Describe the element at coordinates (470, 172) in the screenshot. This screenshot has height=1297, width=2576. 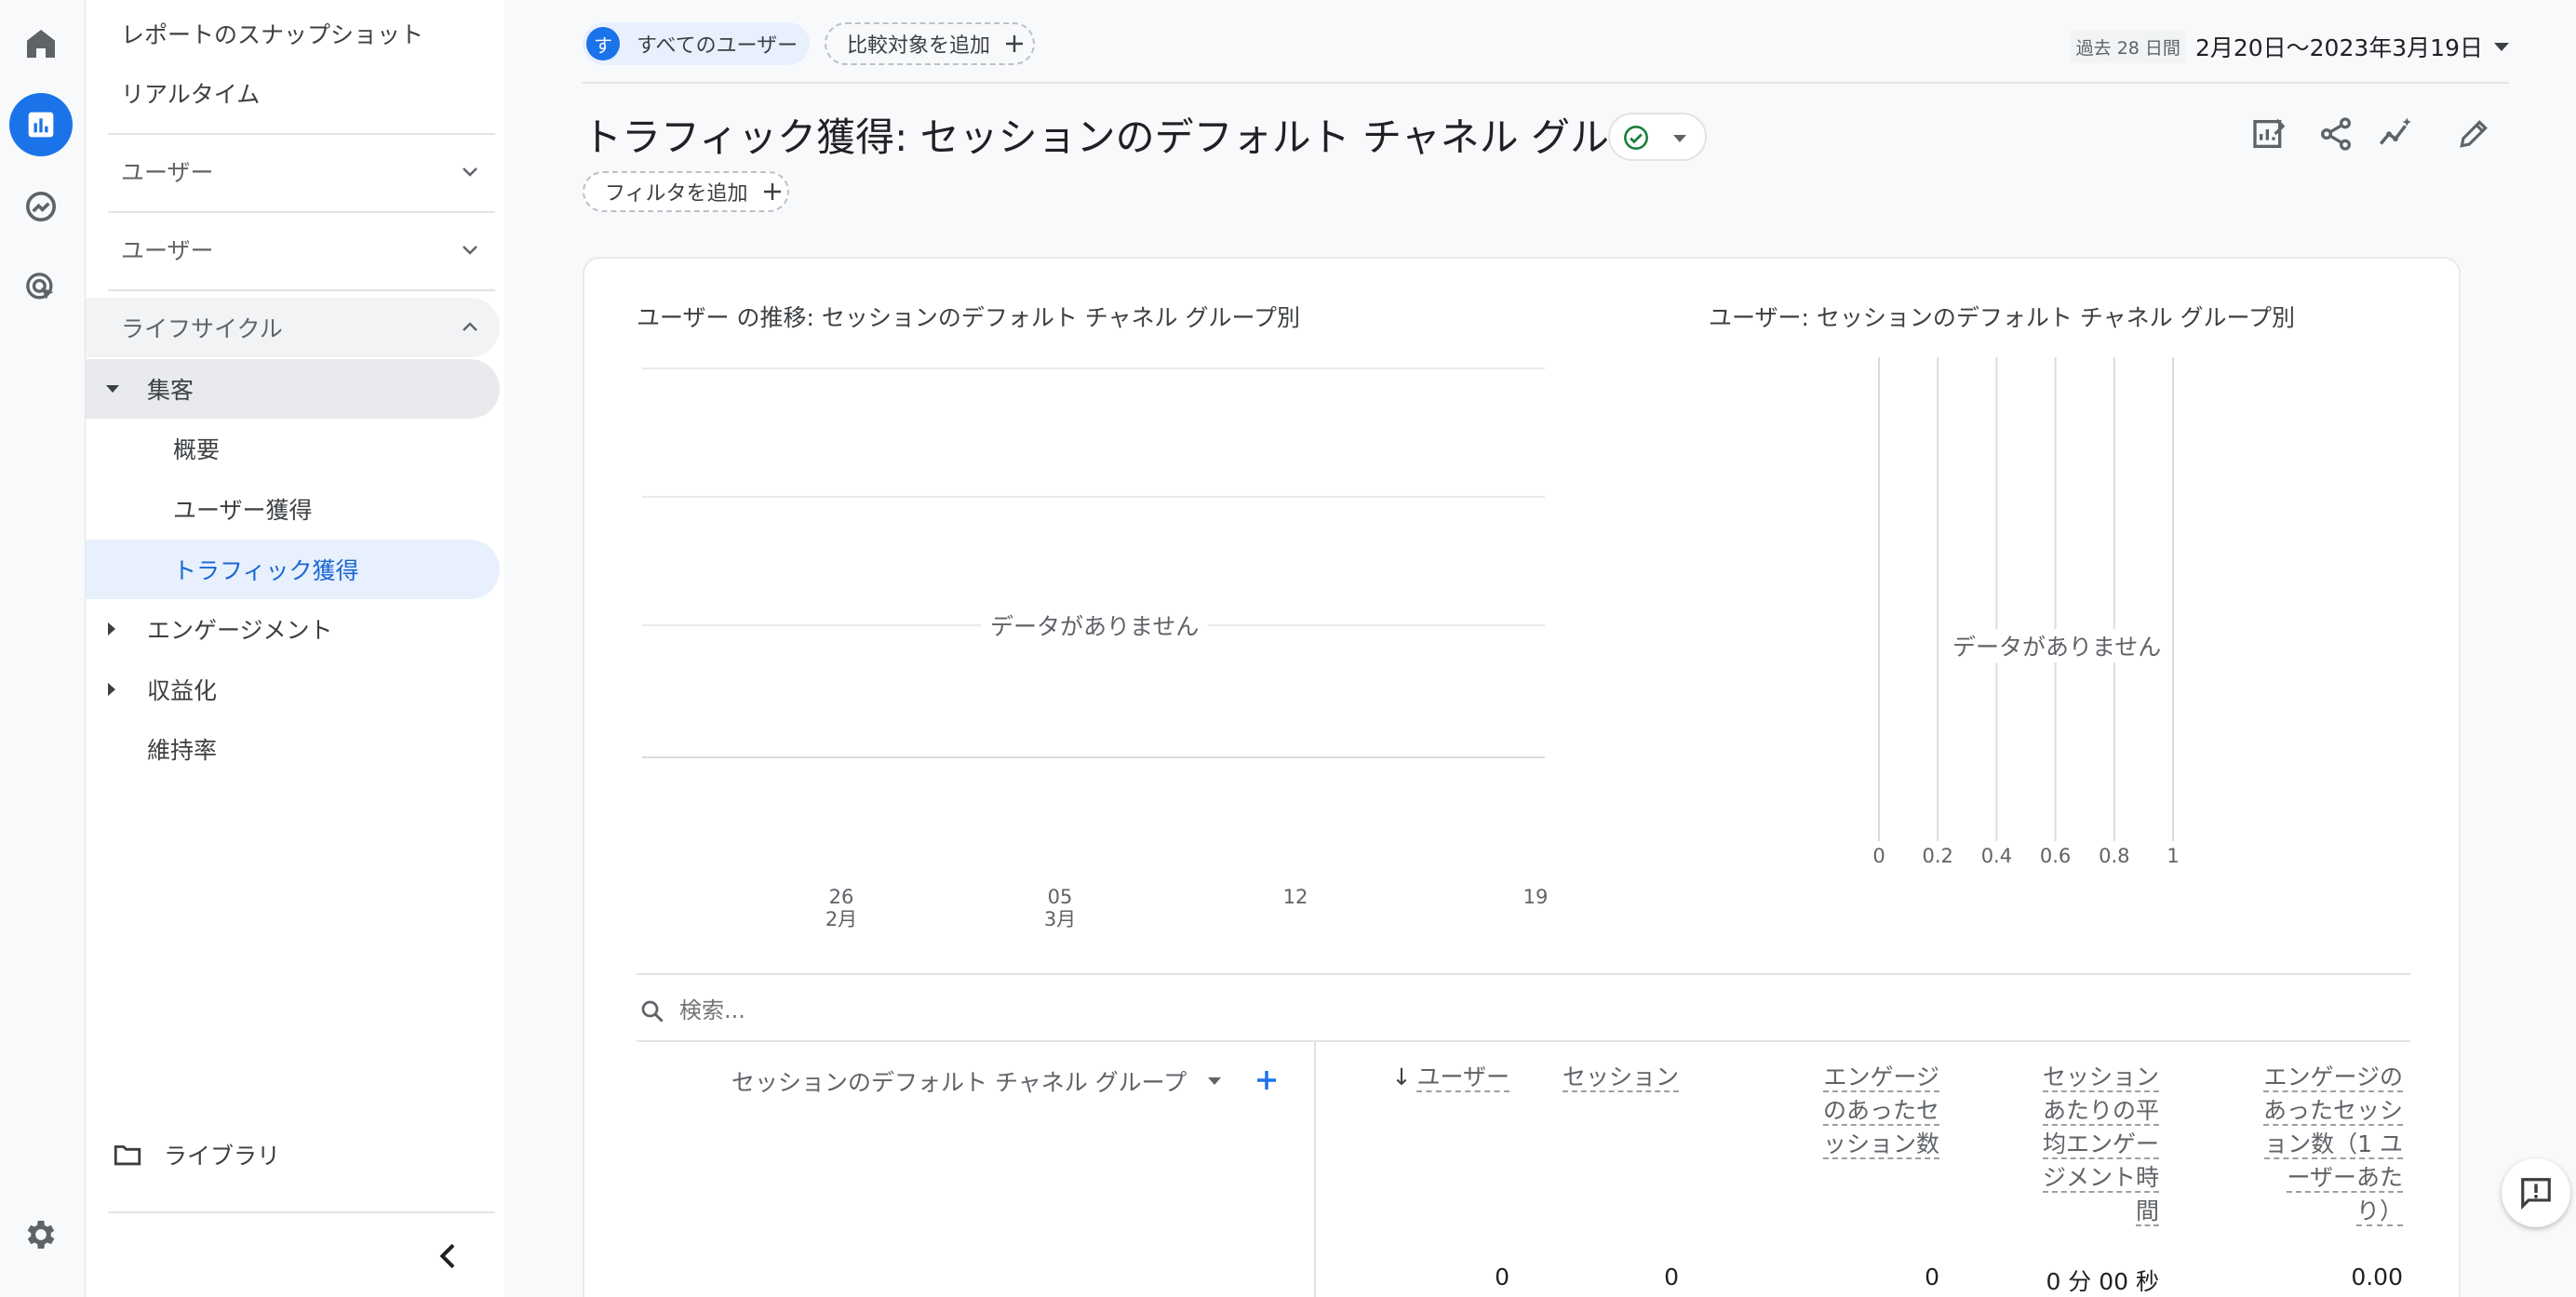
I see `chevron-down-icon` at that location.